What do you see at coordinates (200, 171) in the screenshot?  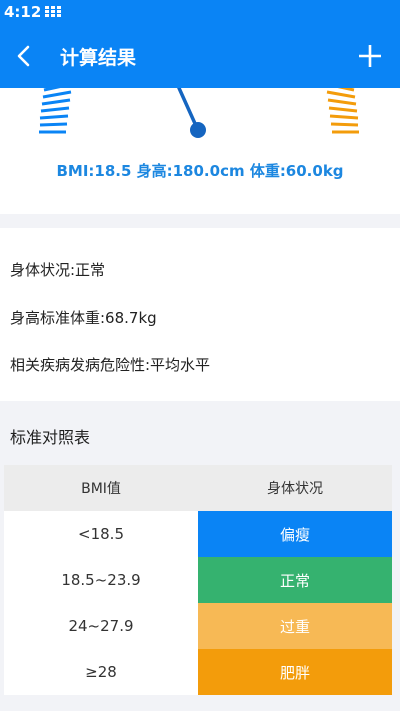 I see `bmi-summary: BMI:18.5 身高:180.0cm 体重:60.0kg` at bounding box center [200, 171].